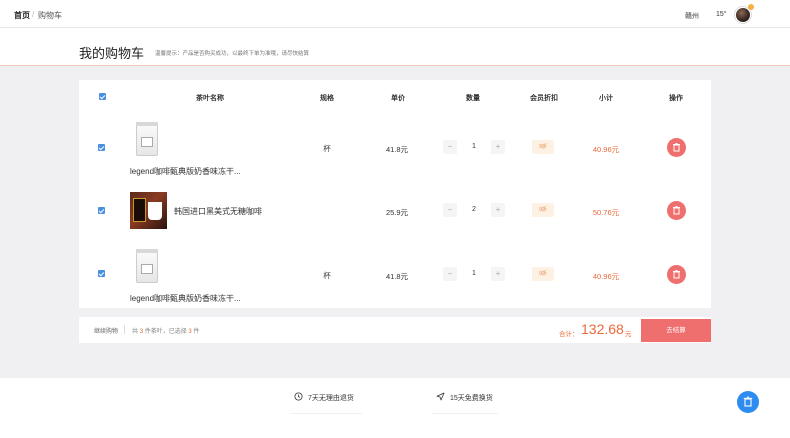  I want to click on header-discount: 会员折扣, so click(544, 98).